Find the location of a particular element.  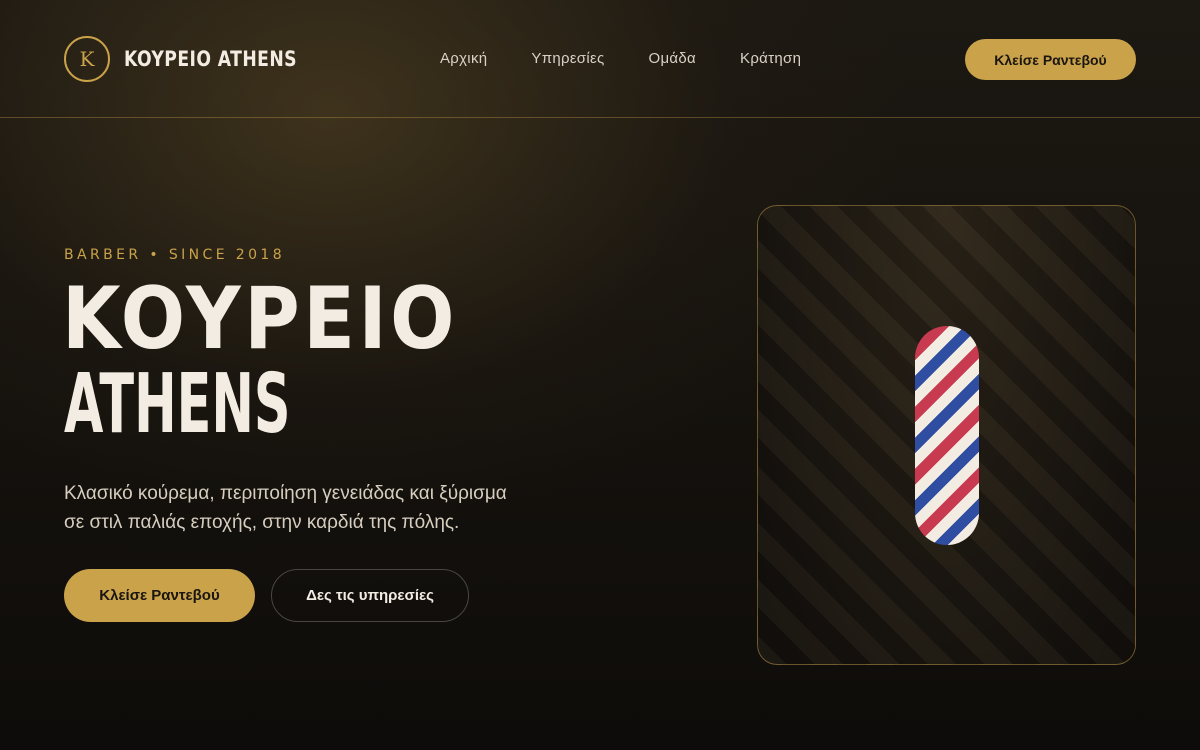

nav-item-booking: Κράτηση is located at coordinates (770, 58).